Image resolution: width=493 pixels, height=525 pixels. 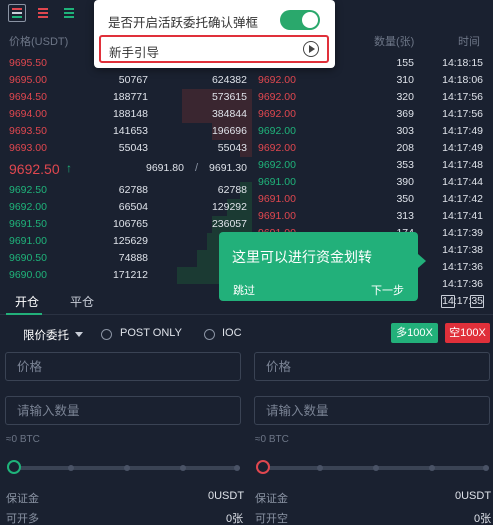 What do you see at coordinates (467, 333) in the screenshot?
I see `short-leverage-button: 空100X` at bounding box center [467, 333].